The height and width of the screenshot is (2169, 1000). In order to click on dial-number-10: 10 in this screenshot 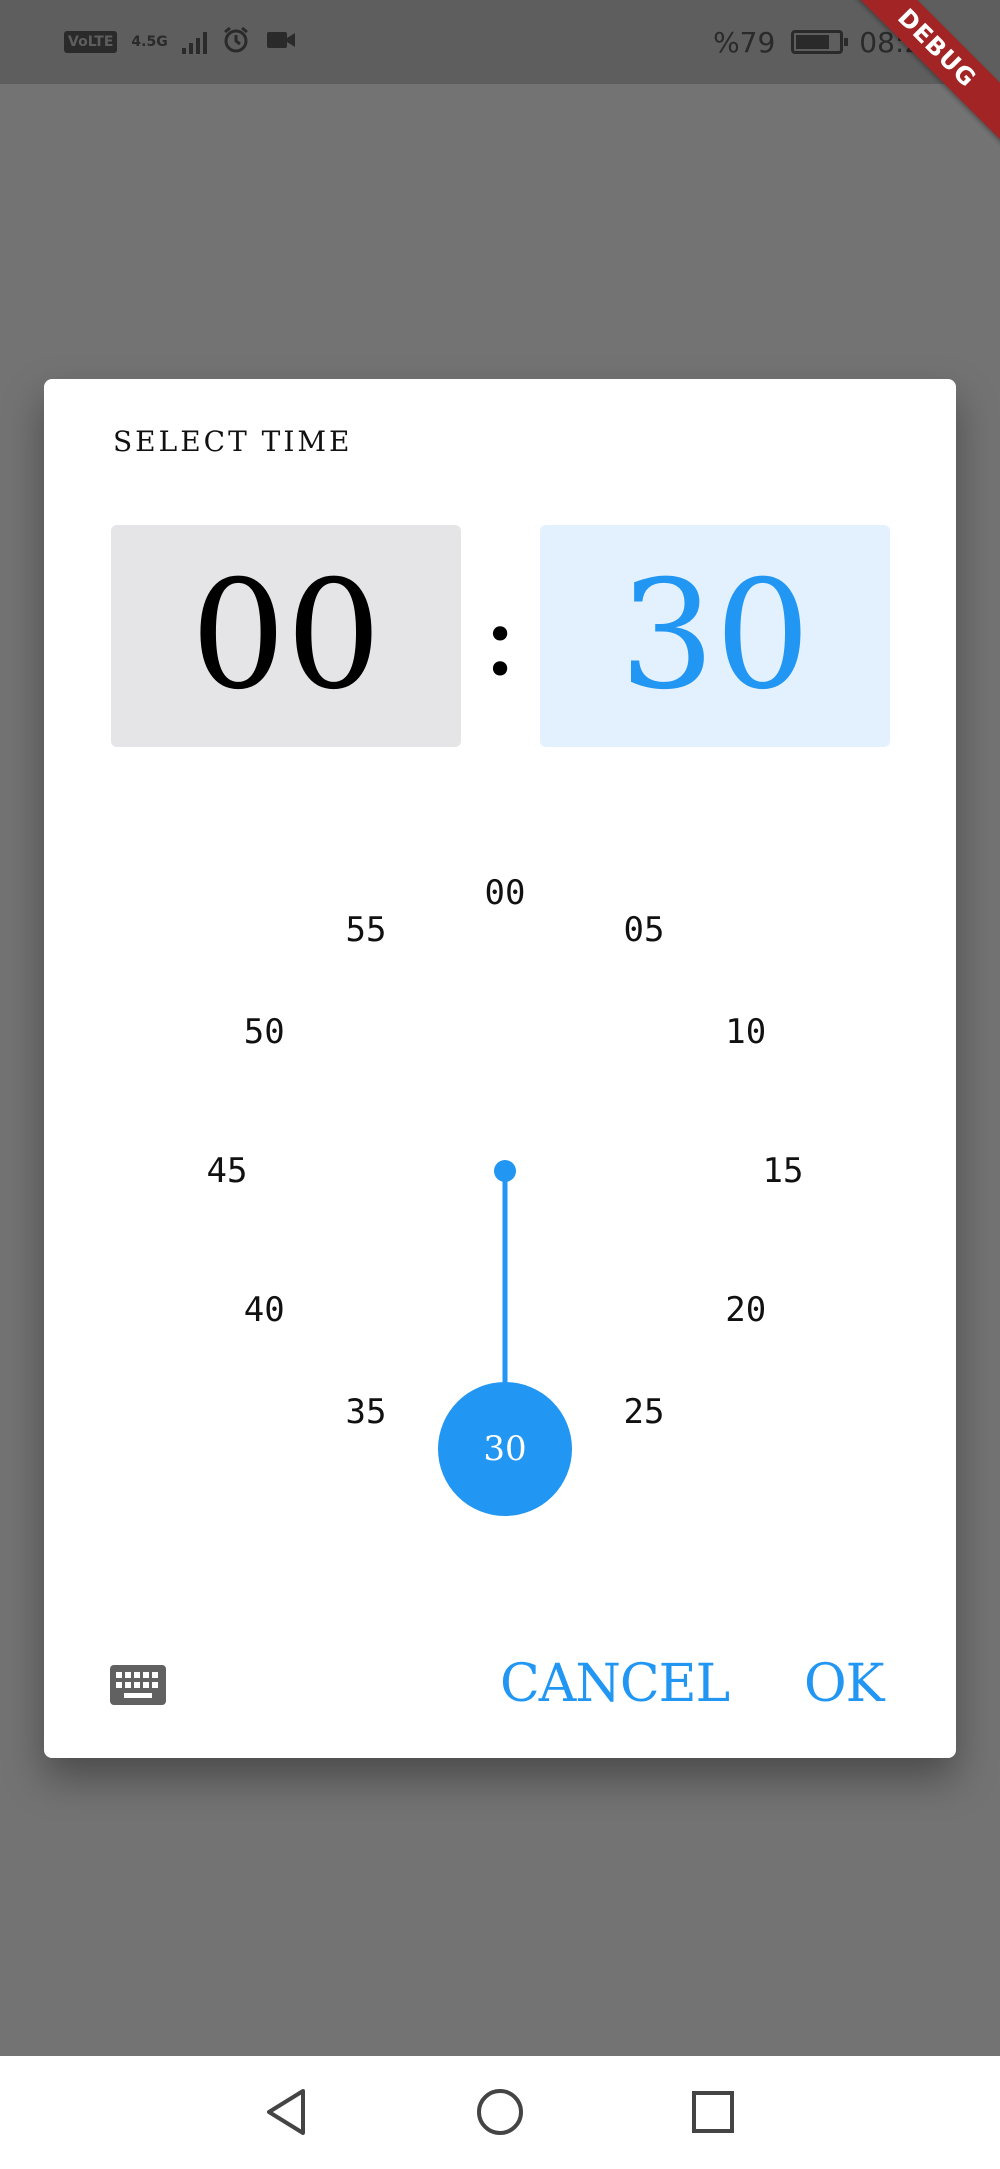, I will do `click(746, 1032)`.